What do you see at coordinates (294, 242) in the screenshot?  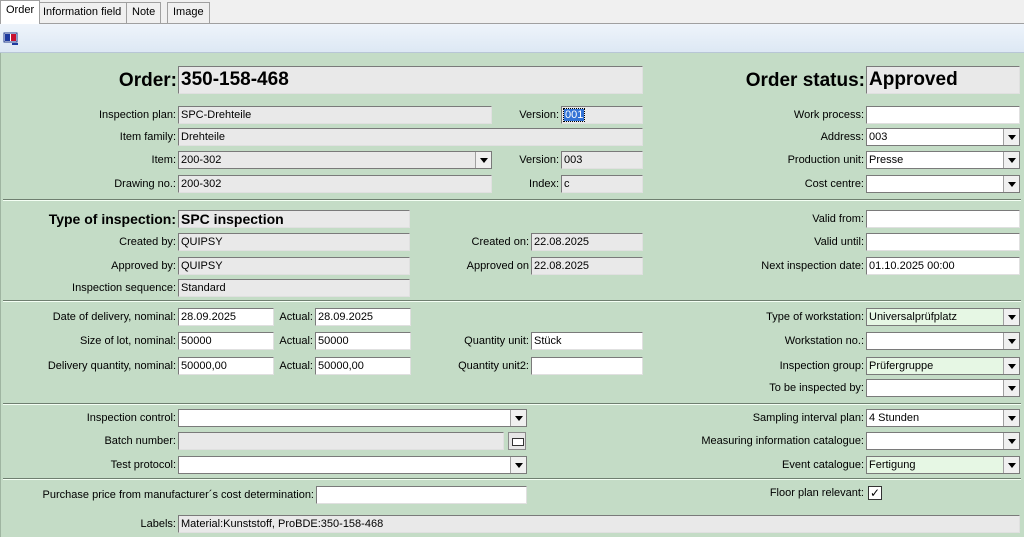 I see `created-by-field: QUIPSY` at bounding box center [294, 242].